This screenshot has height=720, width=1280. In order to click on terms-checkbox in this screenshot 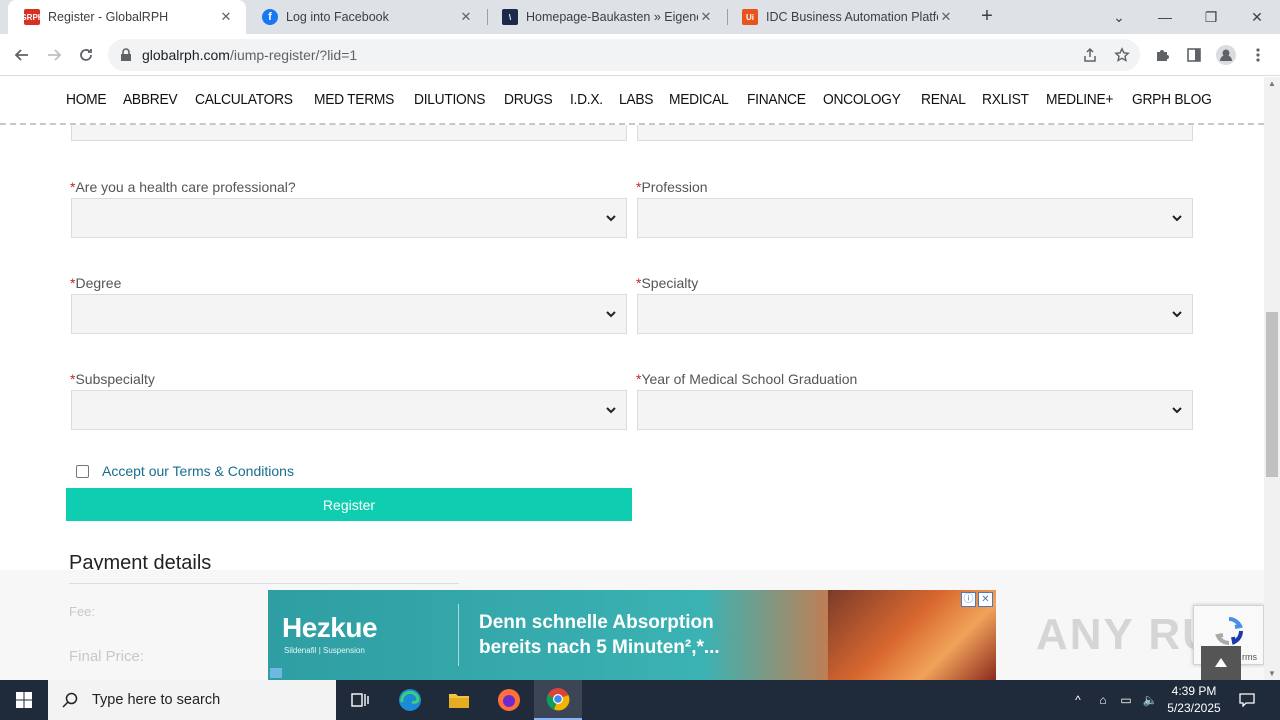, I will do `click(82, 471)`.